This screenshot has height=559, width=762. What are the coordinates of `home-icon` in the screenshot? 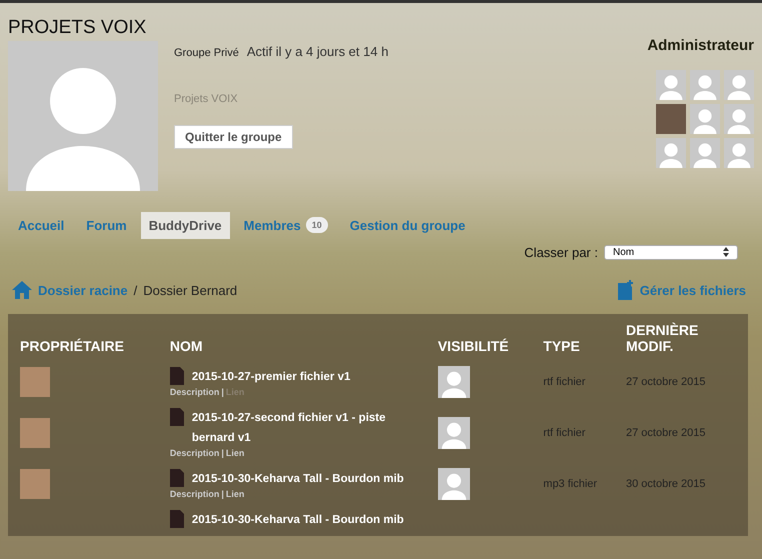 It's located at (22, 290).